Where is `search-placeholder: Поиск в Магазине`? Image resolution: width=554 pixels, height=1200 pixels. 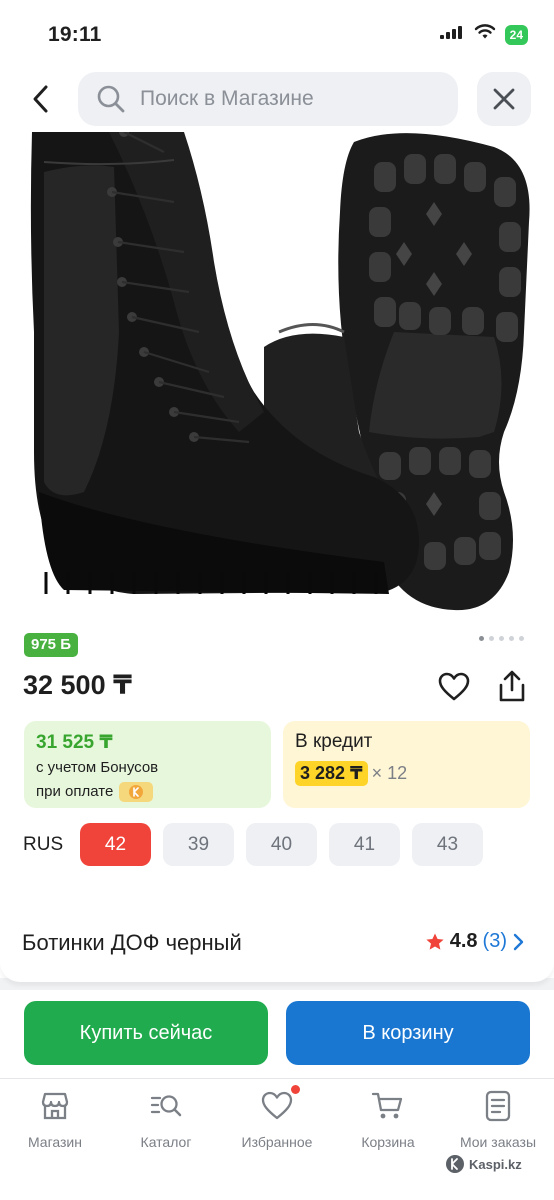
search-placeholder: Поиск в Магазине is located at coordinates (227, 98).